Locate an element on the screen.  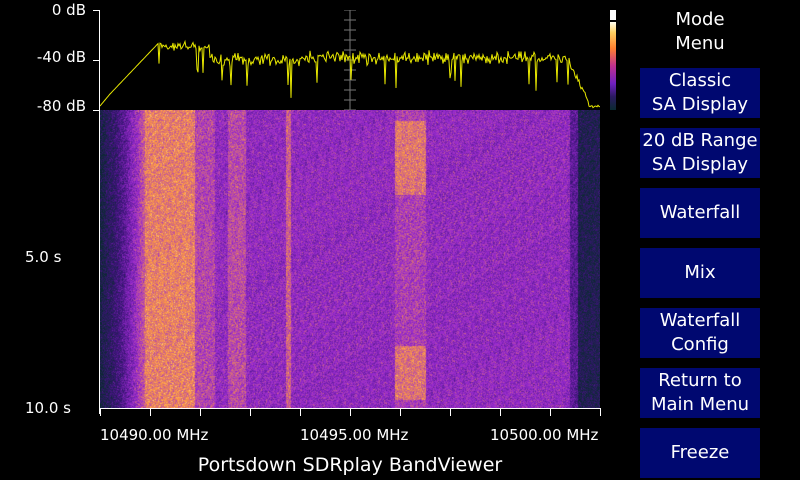
return-to-main-menu-button: Return to Main Menu is located at coordinates (700, 393).